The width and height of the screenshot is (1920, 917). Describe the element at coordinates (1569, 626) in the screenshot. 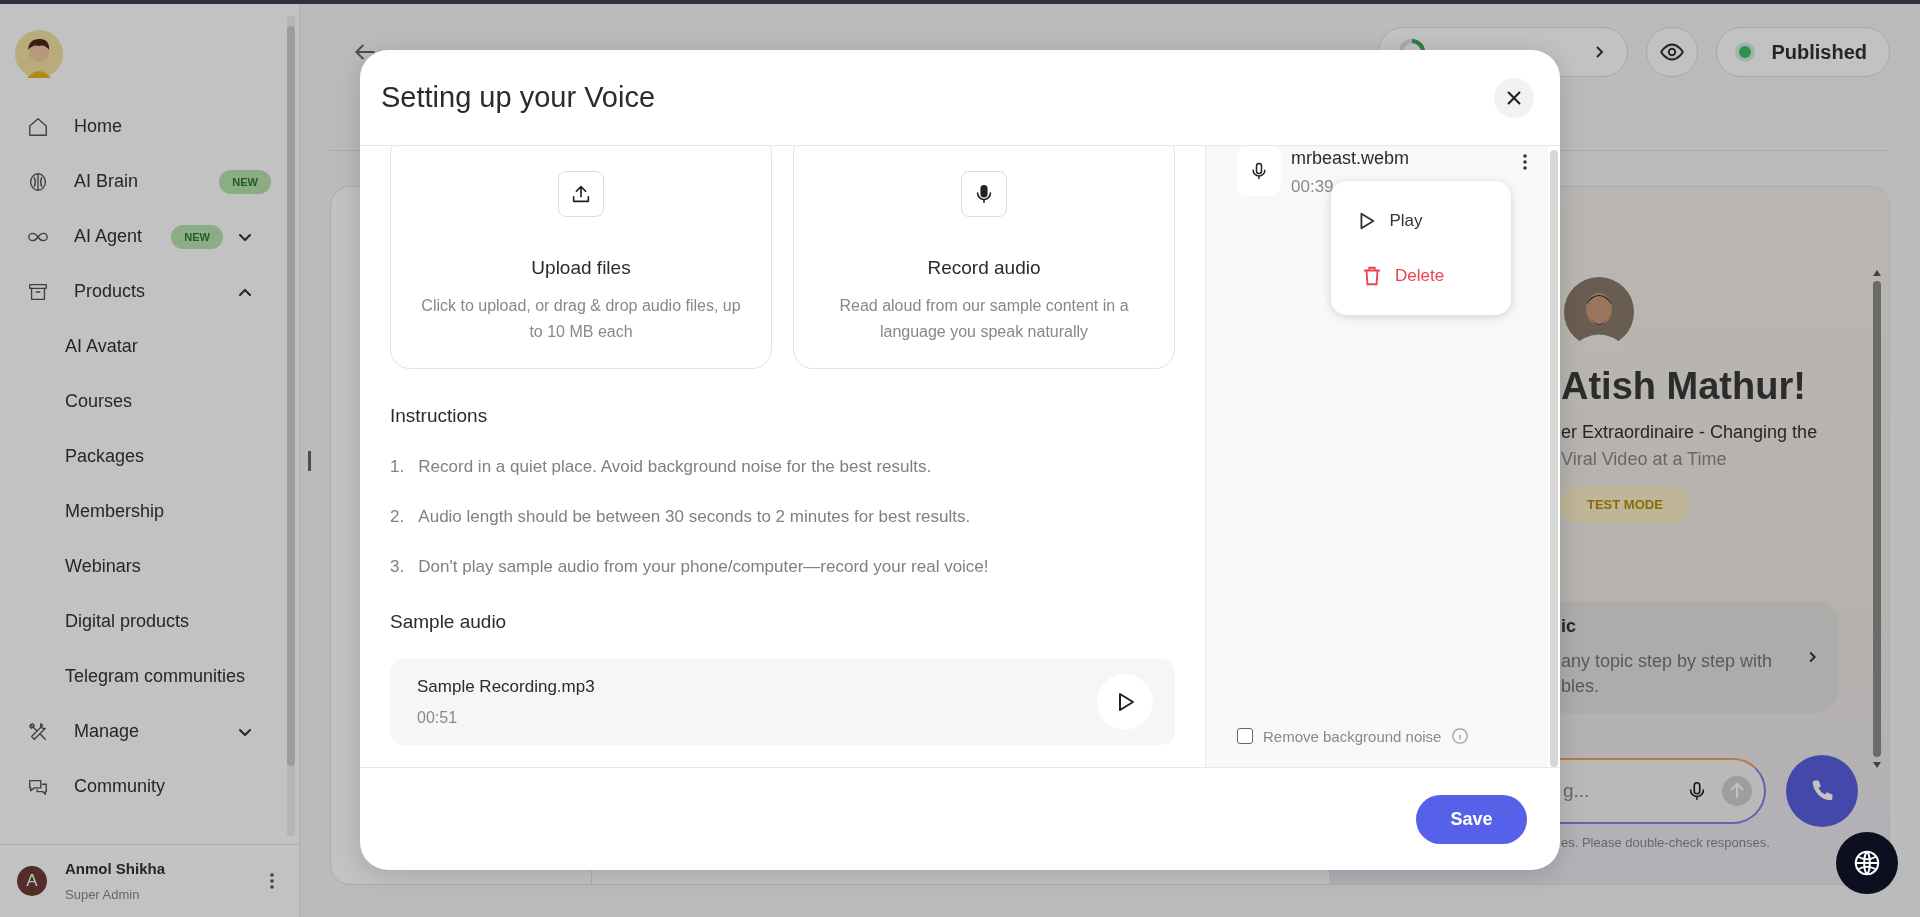

I see `suggestion-title: ic` at that location.